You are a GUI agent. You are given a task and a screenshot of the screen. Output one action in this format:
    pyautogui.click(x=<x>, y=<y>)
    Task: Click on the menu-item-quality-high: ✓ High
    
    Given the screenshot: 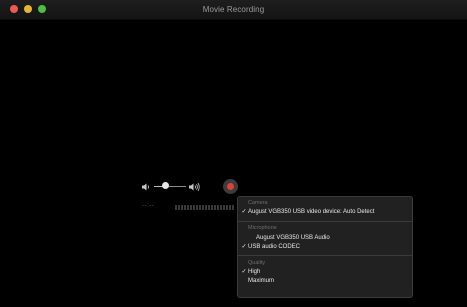 What is the action you would take?
    pyautogui.click(x=325, y=272)
    